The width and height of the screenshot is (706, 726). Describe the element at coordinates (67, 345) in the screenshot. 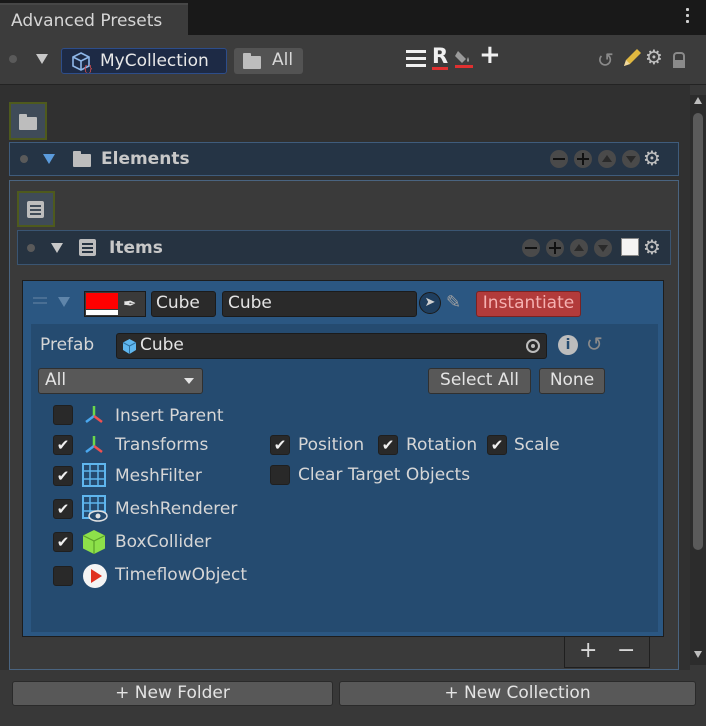

I see `prefab-label: Prefab` at that location.